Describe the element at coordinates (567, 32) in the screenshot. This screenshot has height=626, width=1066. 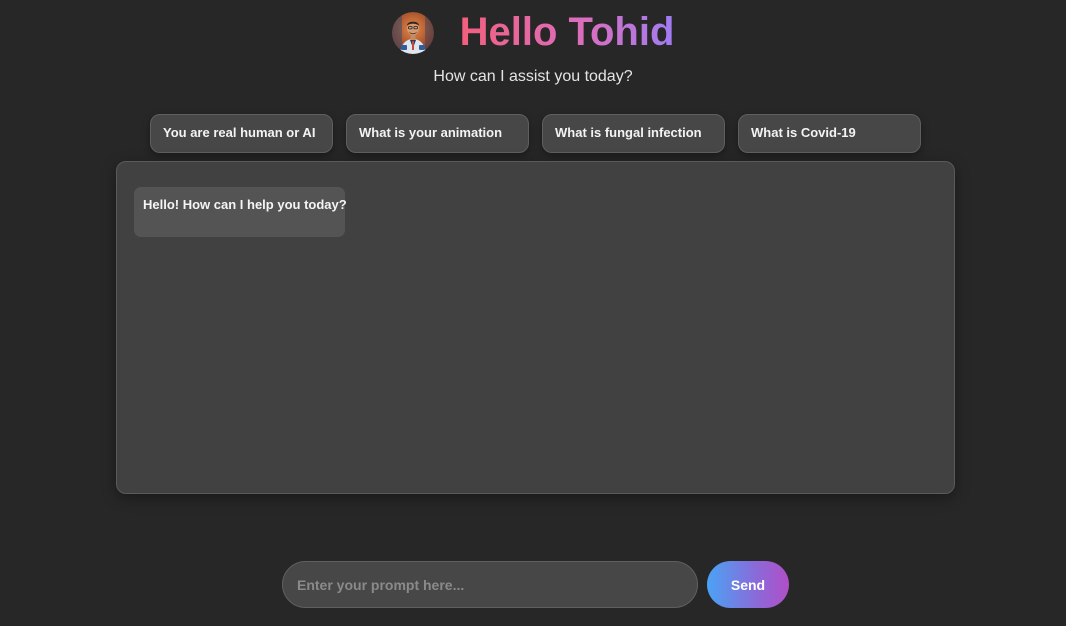
I see `page-title: Hello Tohid` at that location.